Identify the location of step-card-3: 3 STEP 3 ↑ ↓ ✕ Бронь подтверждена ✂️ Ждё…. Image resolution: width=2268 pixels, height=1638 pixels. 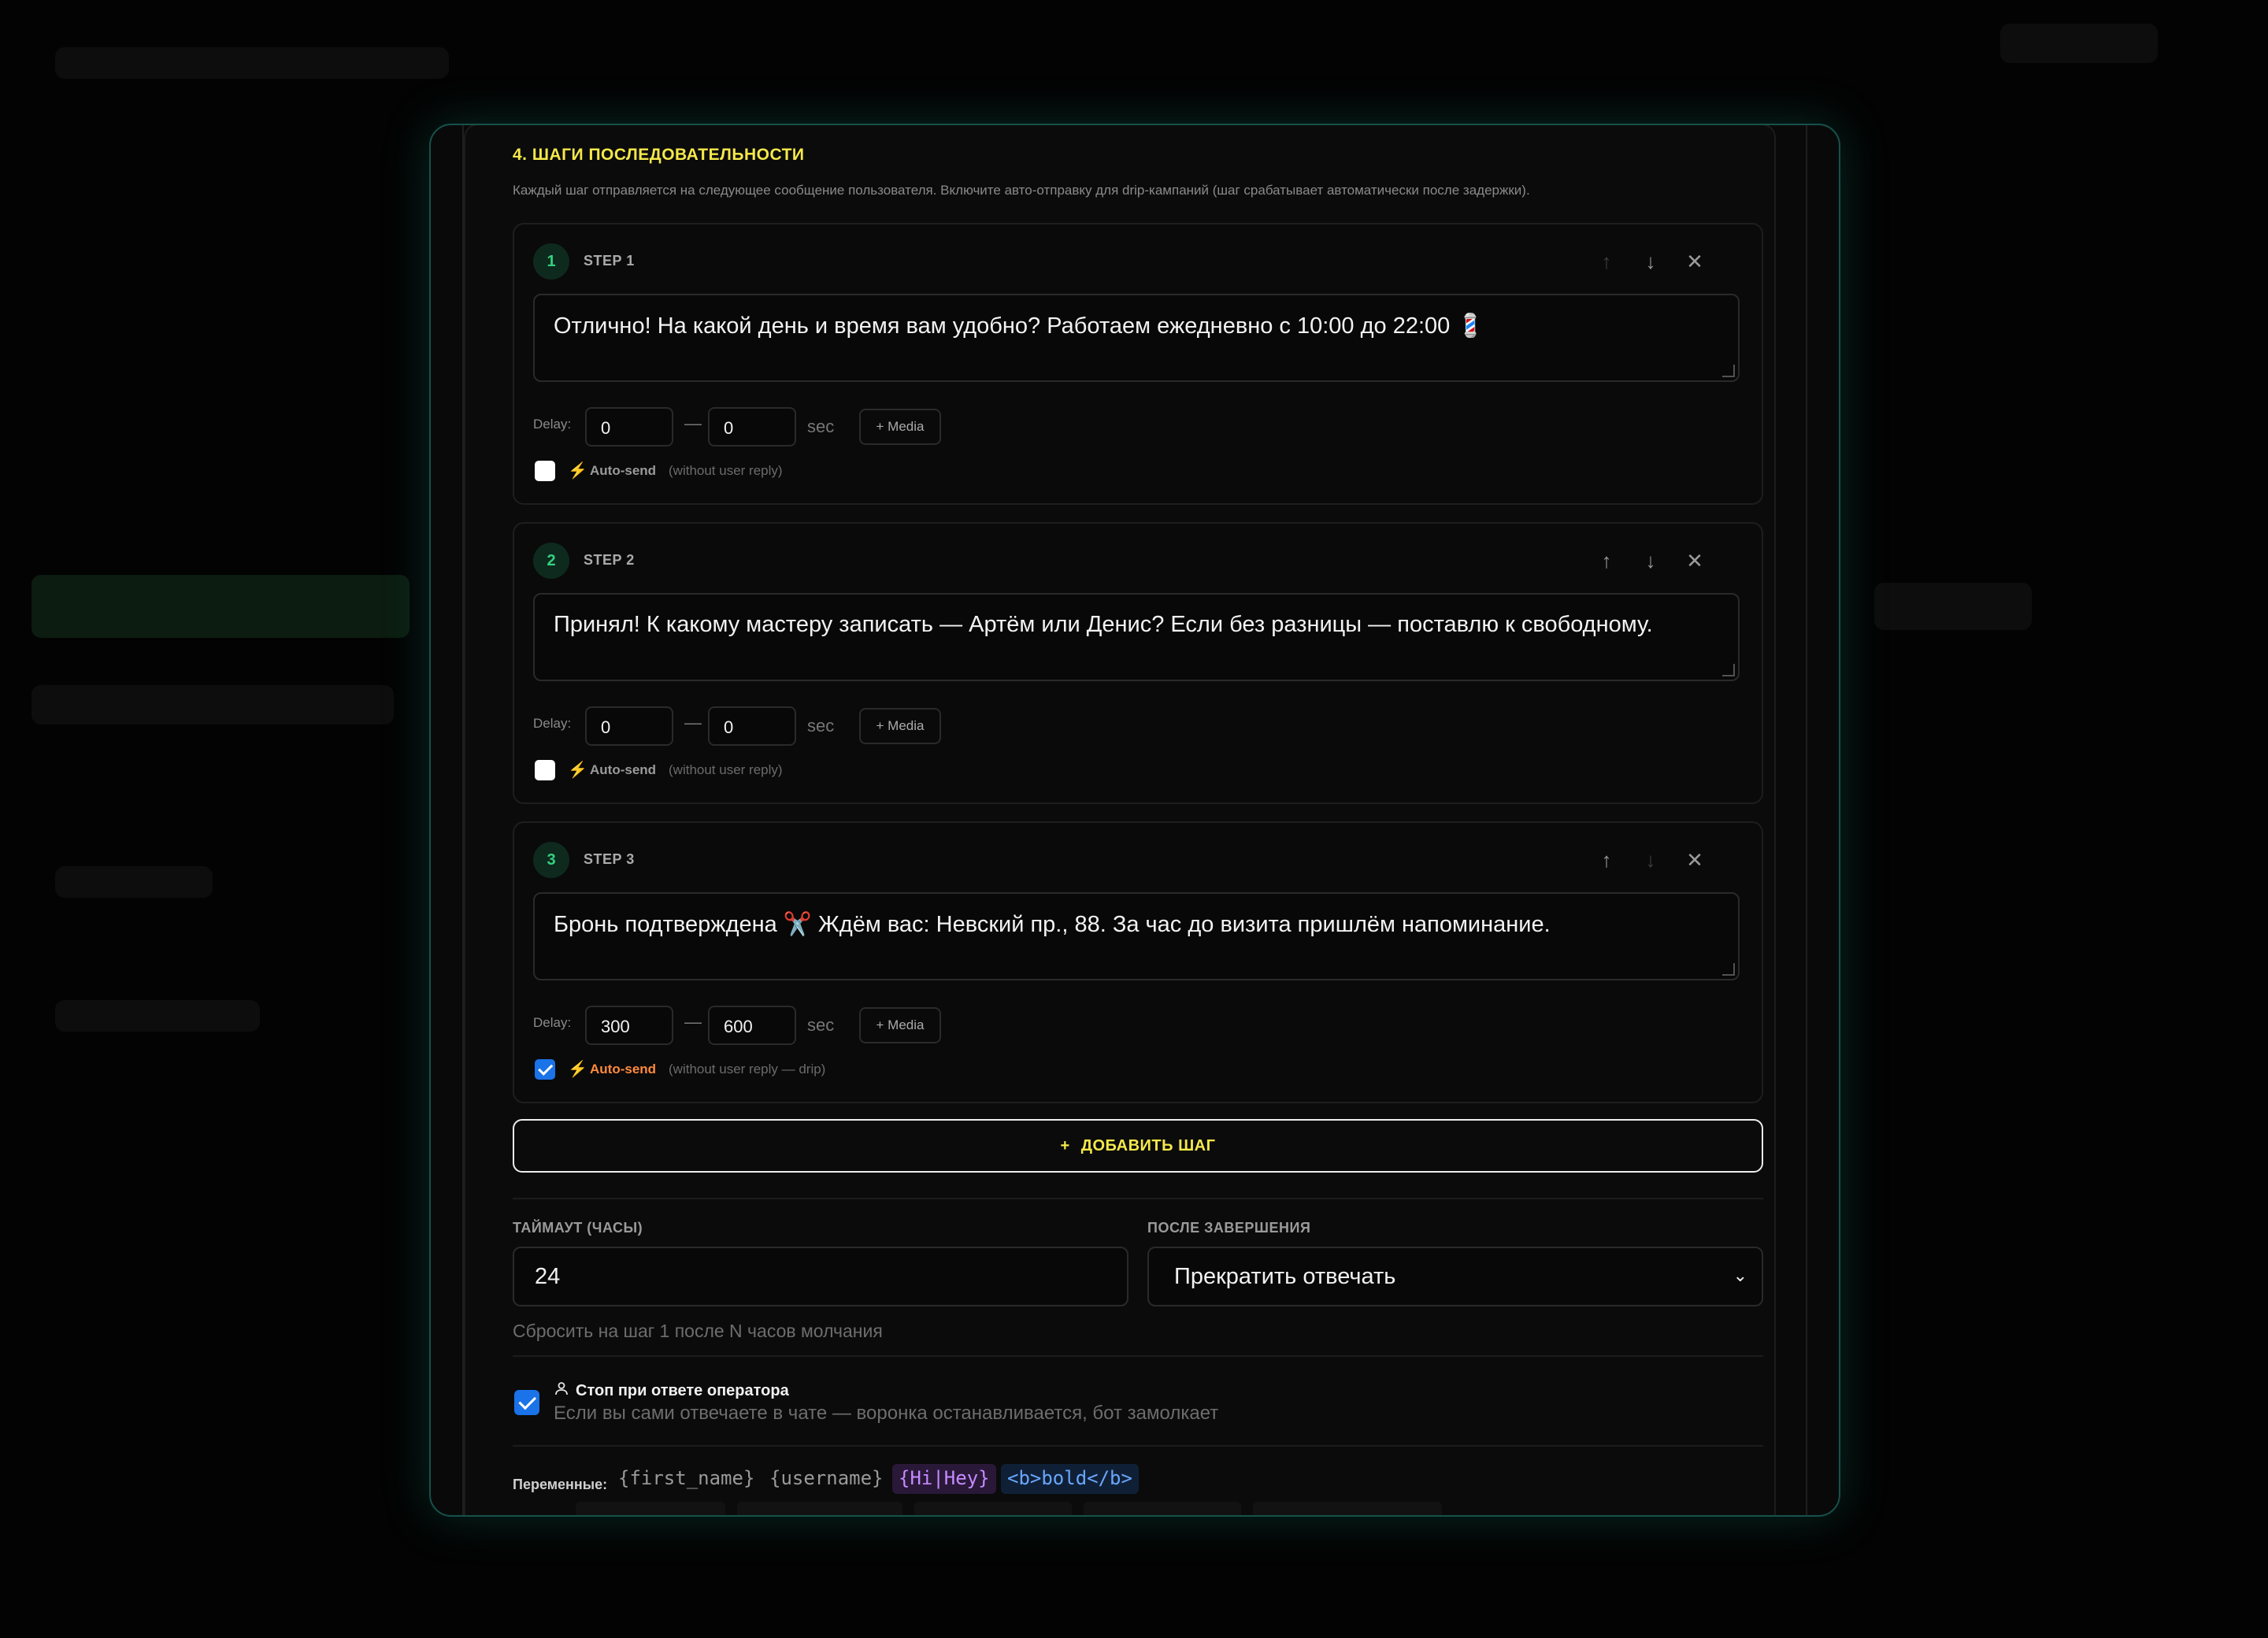
(1138, 962).